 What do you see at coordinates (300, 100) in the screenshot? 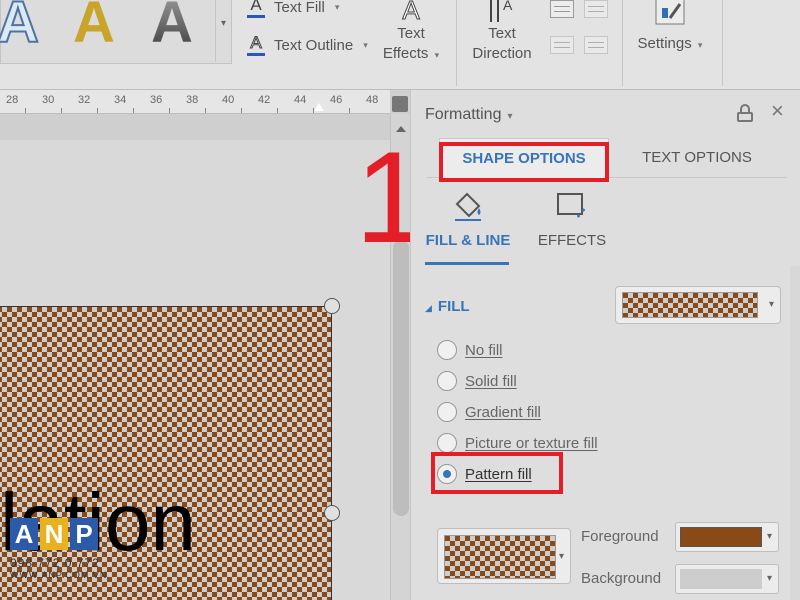
I see `ruler-number: 44` at bounding box center [300, 100].